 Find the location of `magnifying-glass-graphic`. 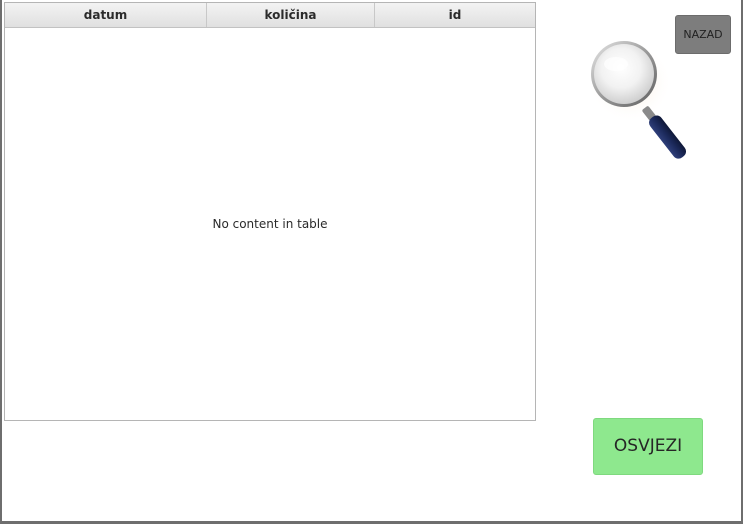

magnifying-glass-graphic is located at coordinates (637, 100).